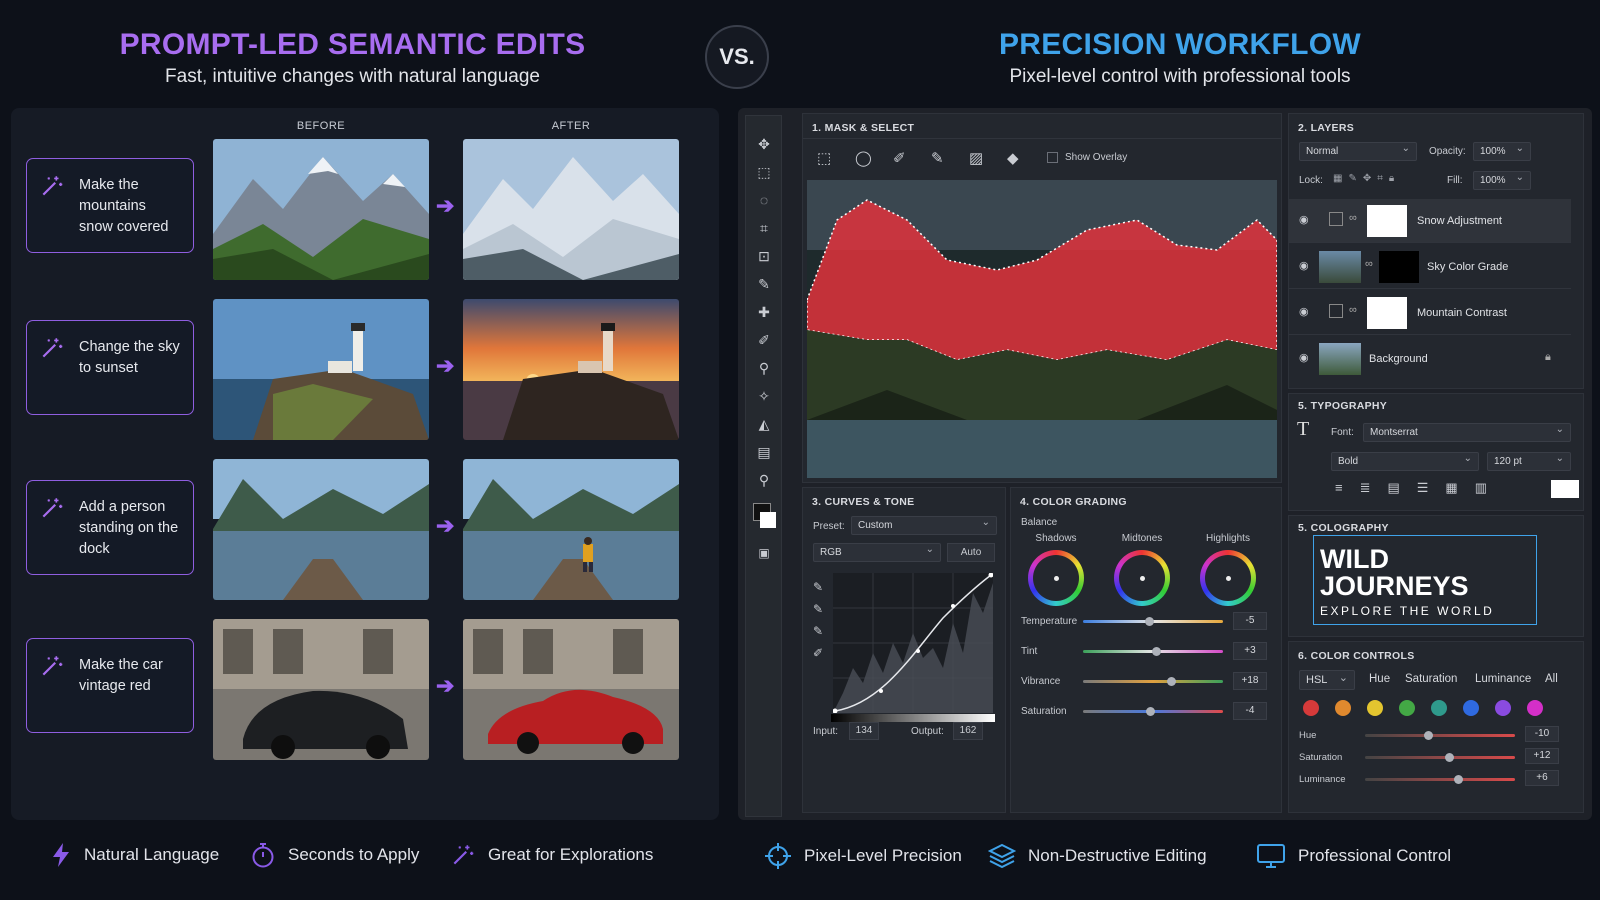 The width and height of the screenshot is (1600, 900). Describe the element at coordinates (445, 365) in the screenshot. I see `arrow-right-icon: ➔` at that location.